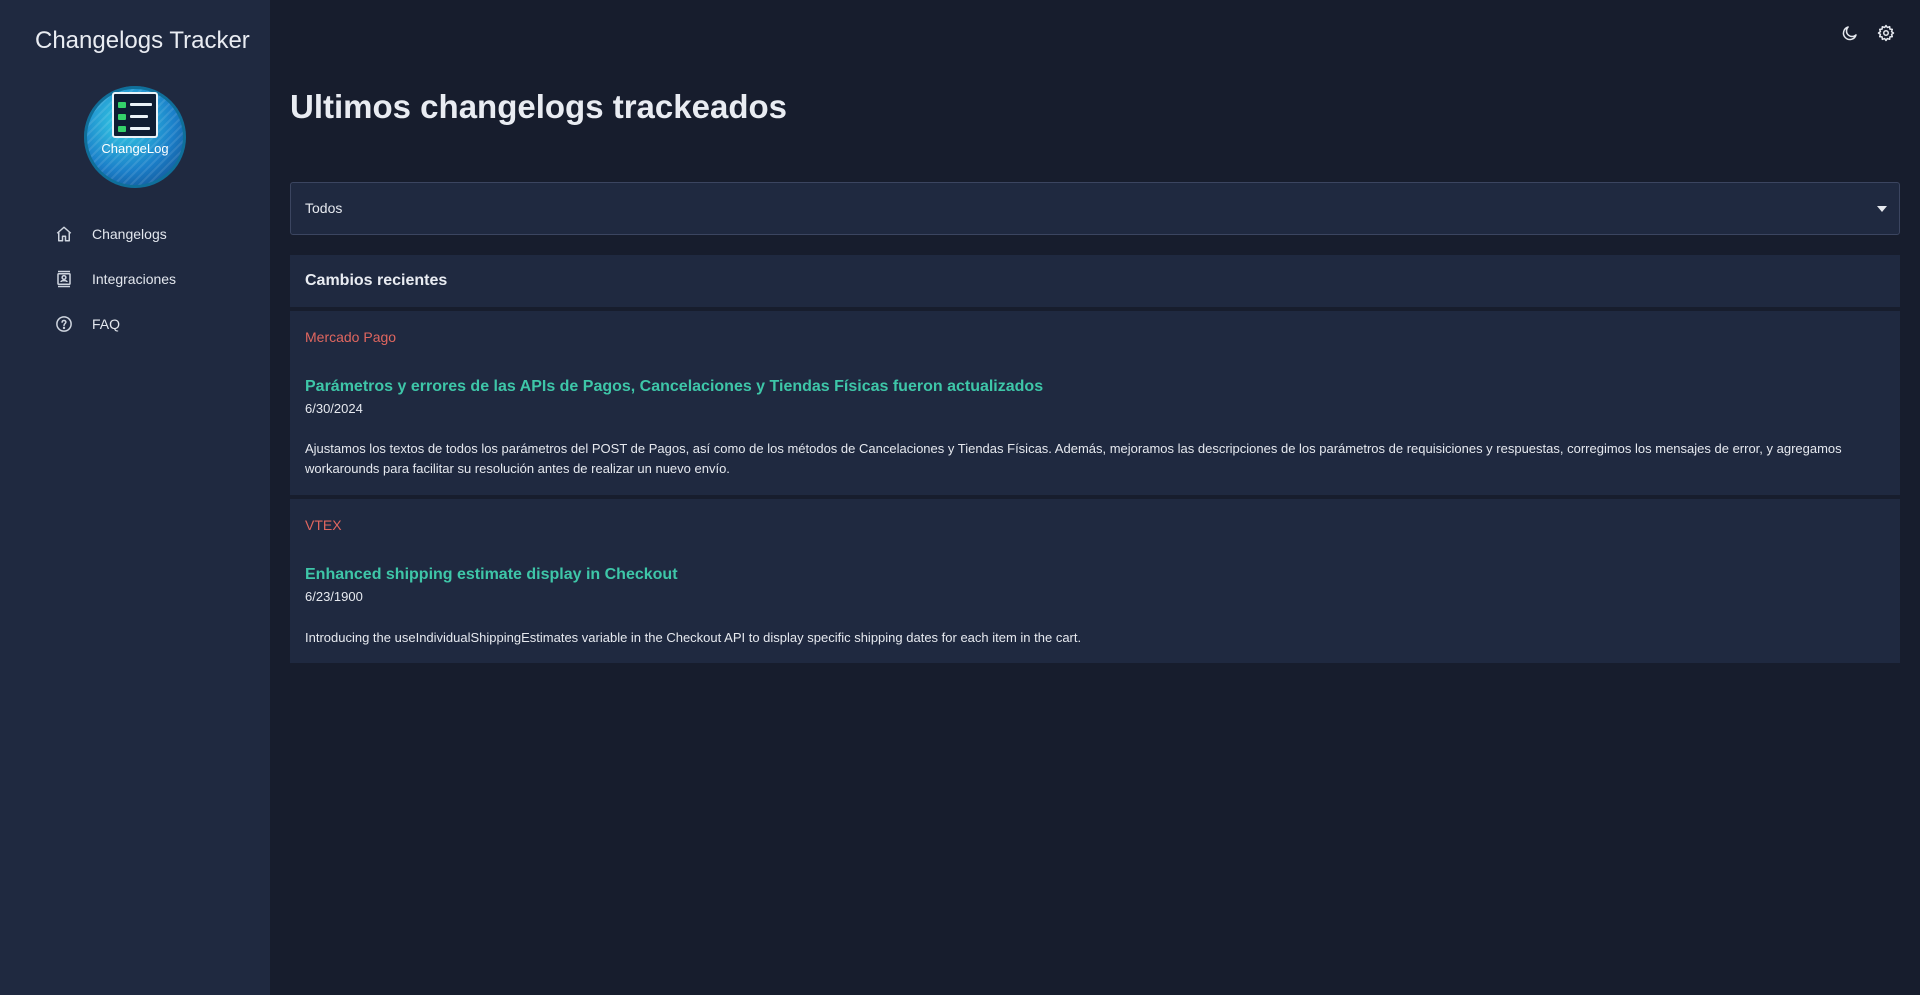 Image resolution: width=1920 pixels, height=995 pixels. Describe the element at coordinates (64, 324) in the screenshot. I see `help-circle-icon` at that location.